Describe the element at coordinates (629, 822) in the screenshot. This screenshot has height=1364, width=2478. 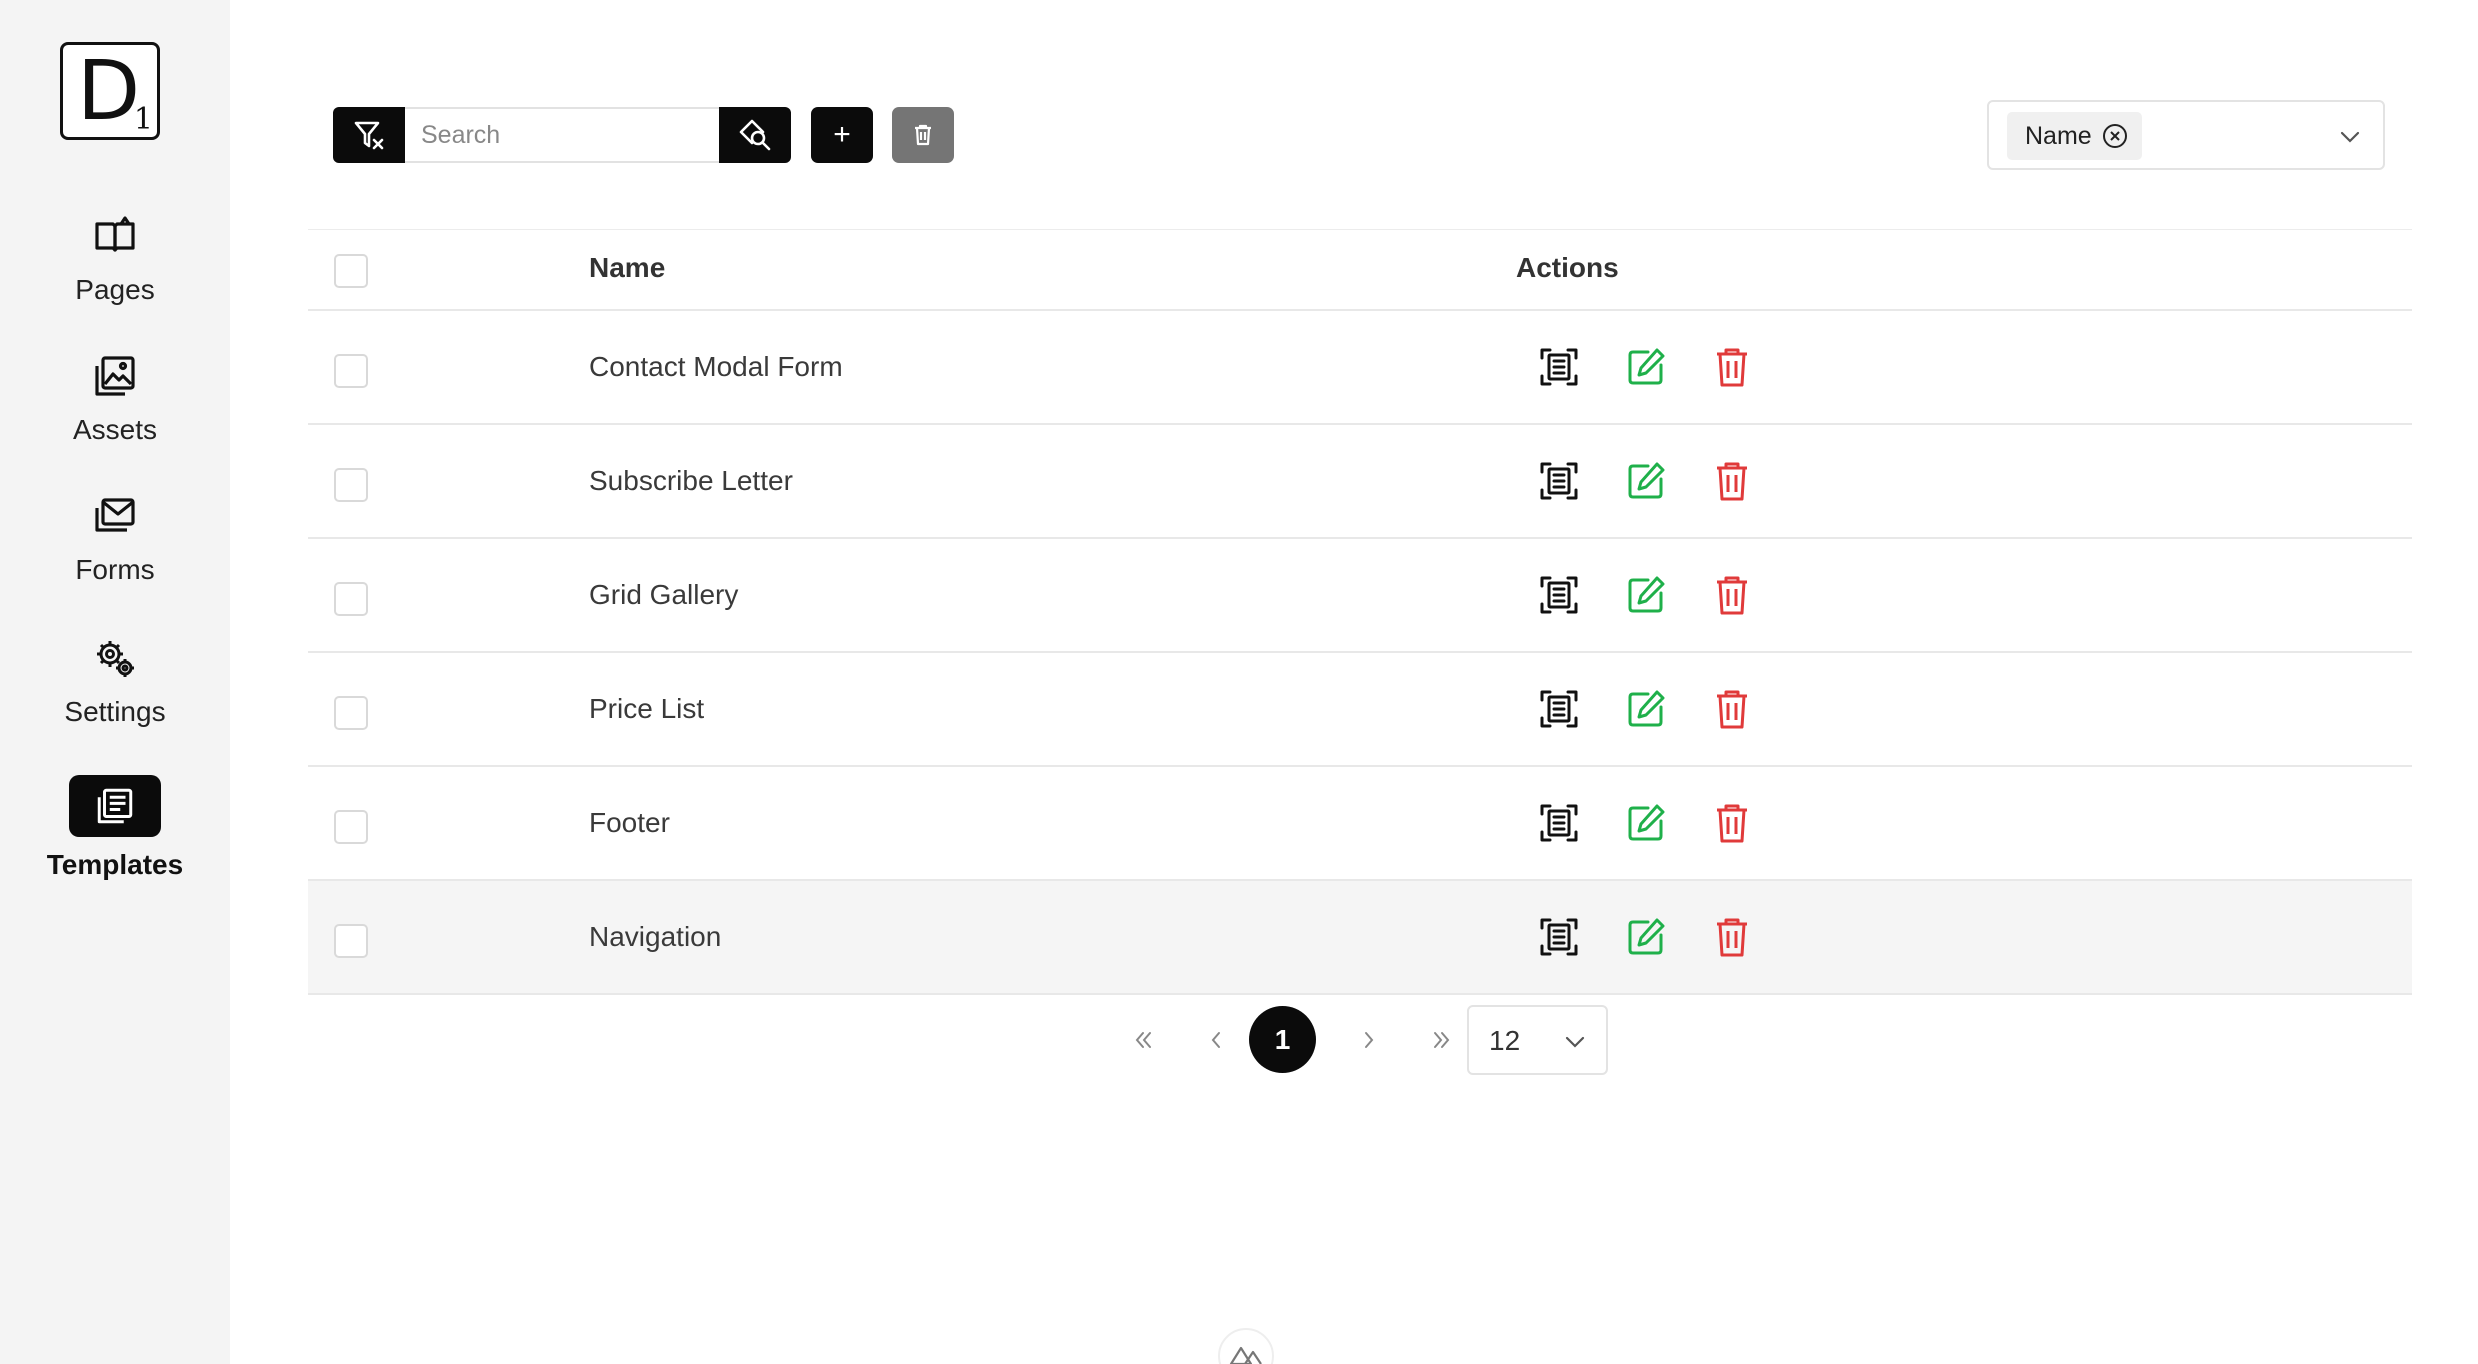
I see `template-name: Footer` at that location.